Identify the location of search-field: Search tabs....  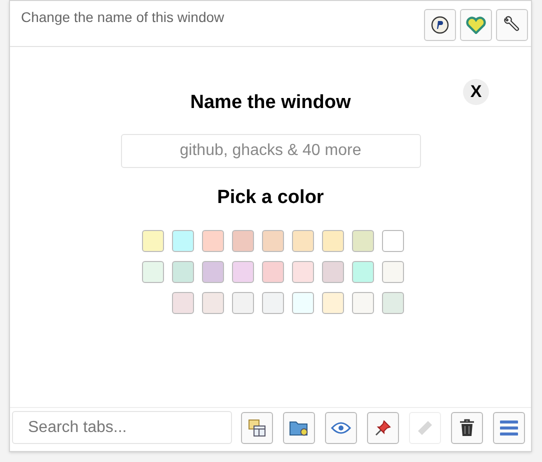
(122, 427).